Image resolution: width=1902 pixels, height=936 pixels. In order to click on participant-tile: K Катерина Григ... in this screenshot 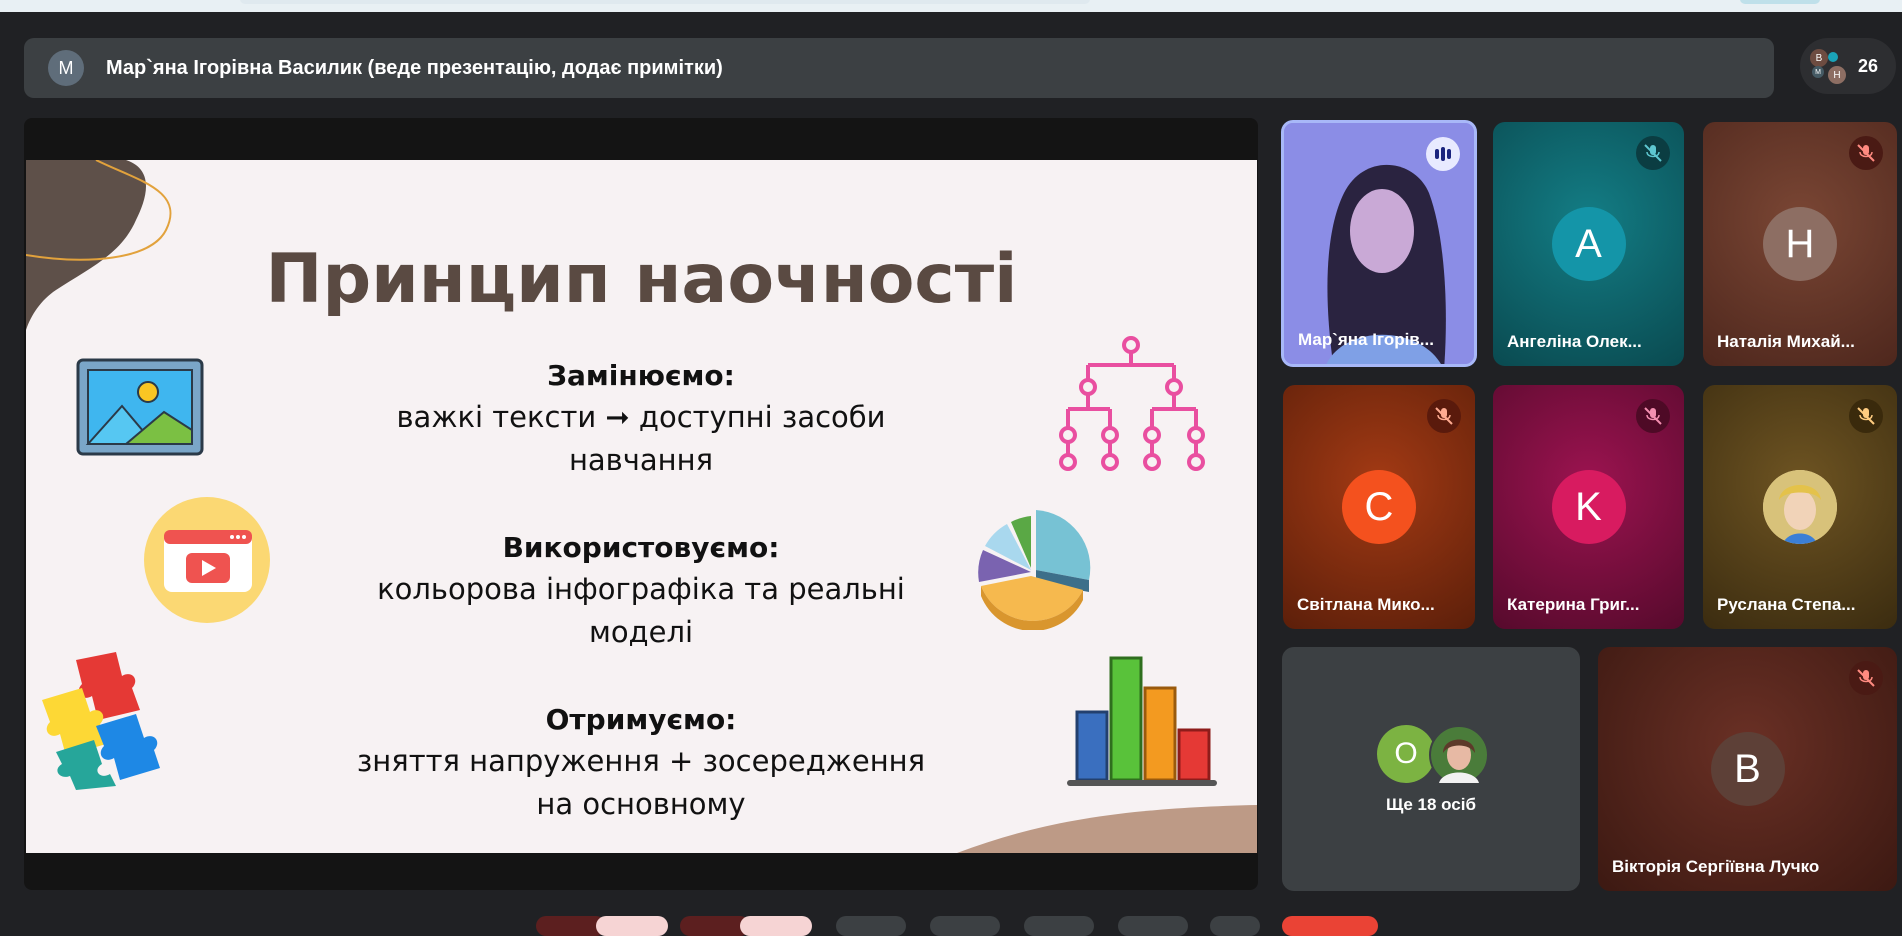, I will do `click(1588, 507)`.